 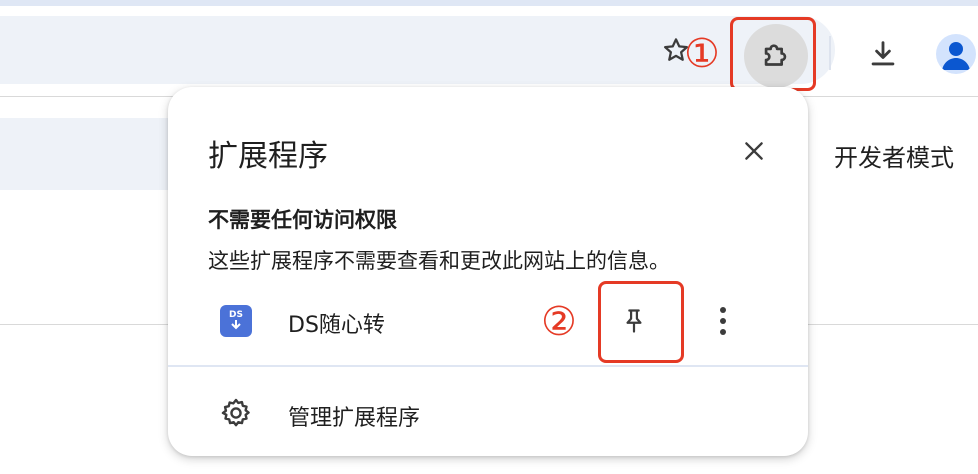 What do you see at coordinates (488, 412) in the screenshot?
I see `manage-extensions-item: 管理扩展程序` at bounding box center [488, 412].